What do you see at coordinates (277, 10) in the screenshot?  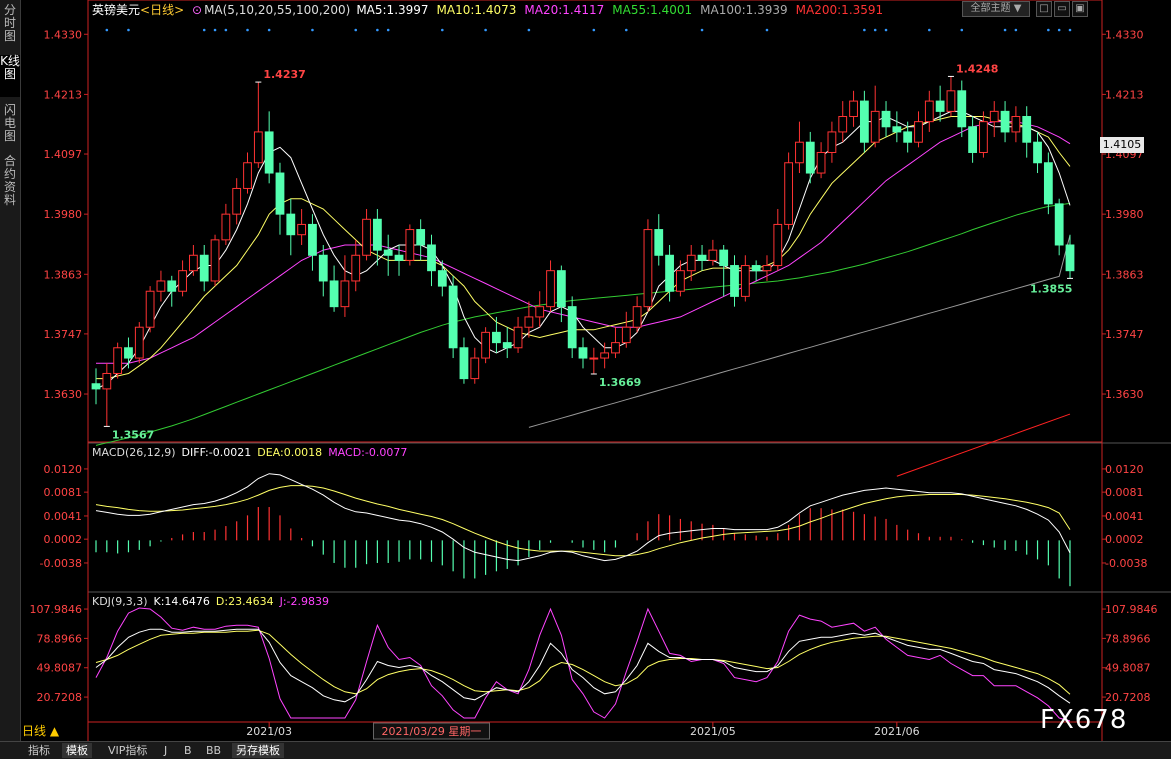 I see `ma-title: MA(5,10,20,55,100,200)` at bounding box center [277, 10].